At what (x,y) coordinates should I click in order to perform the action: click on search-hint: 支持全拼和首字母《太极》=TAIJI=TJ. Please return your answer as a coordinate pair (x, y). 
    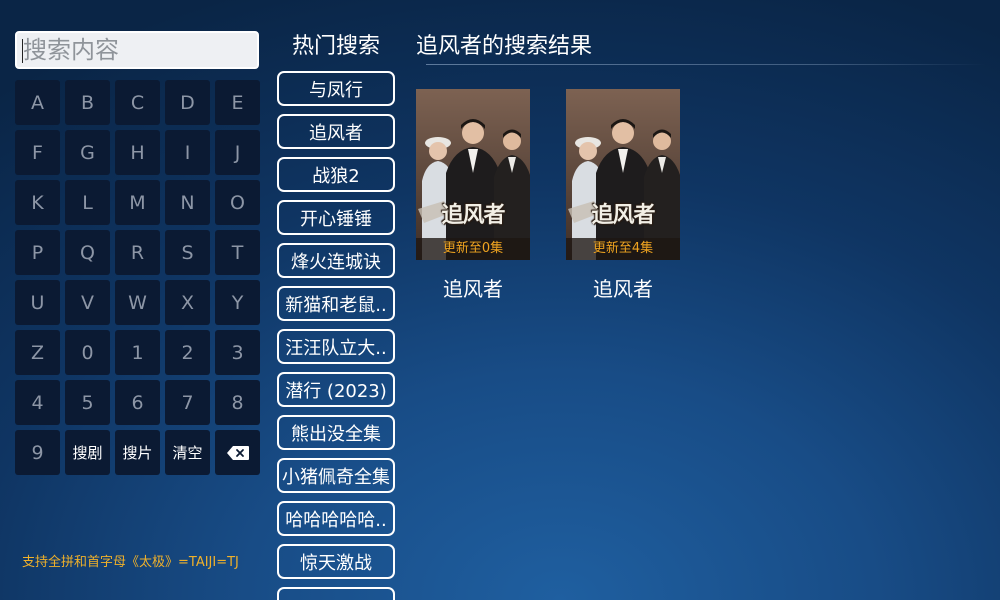
    Looking at the image, I should click on (130, 562).